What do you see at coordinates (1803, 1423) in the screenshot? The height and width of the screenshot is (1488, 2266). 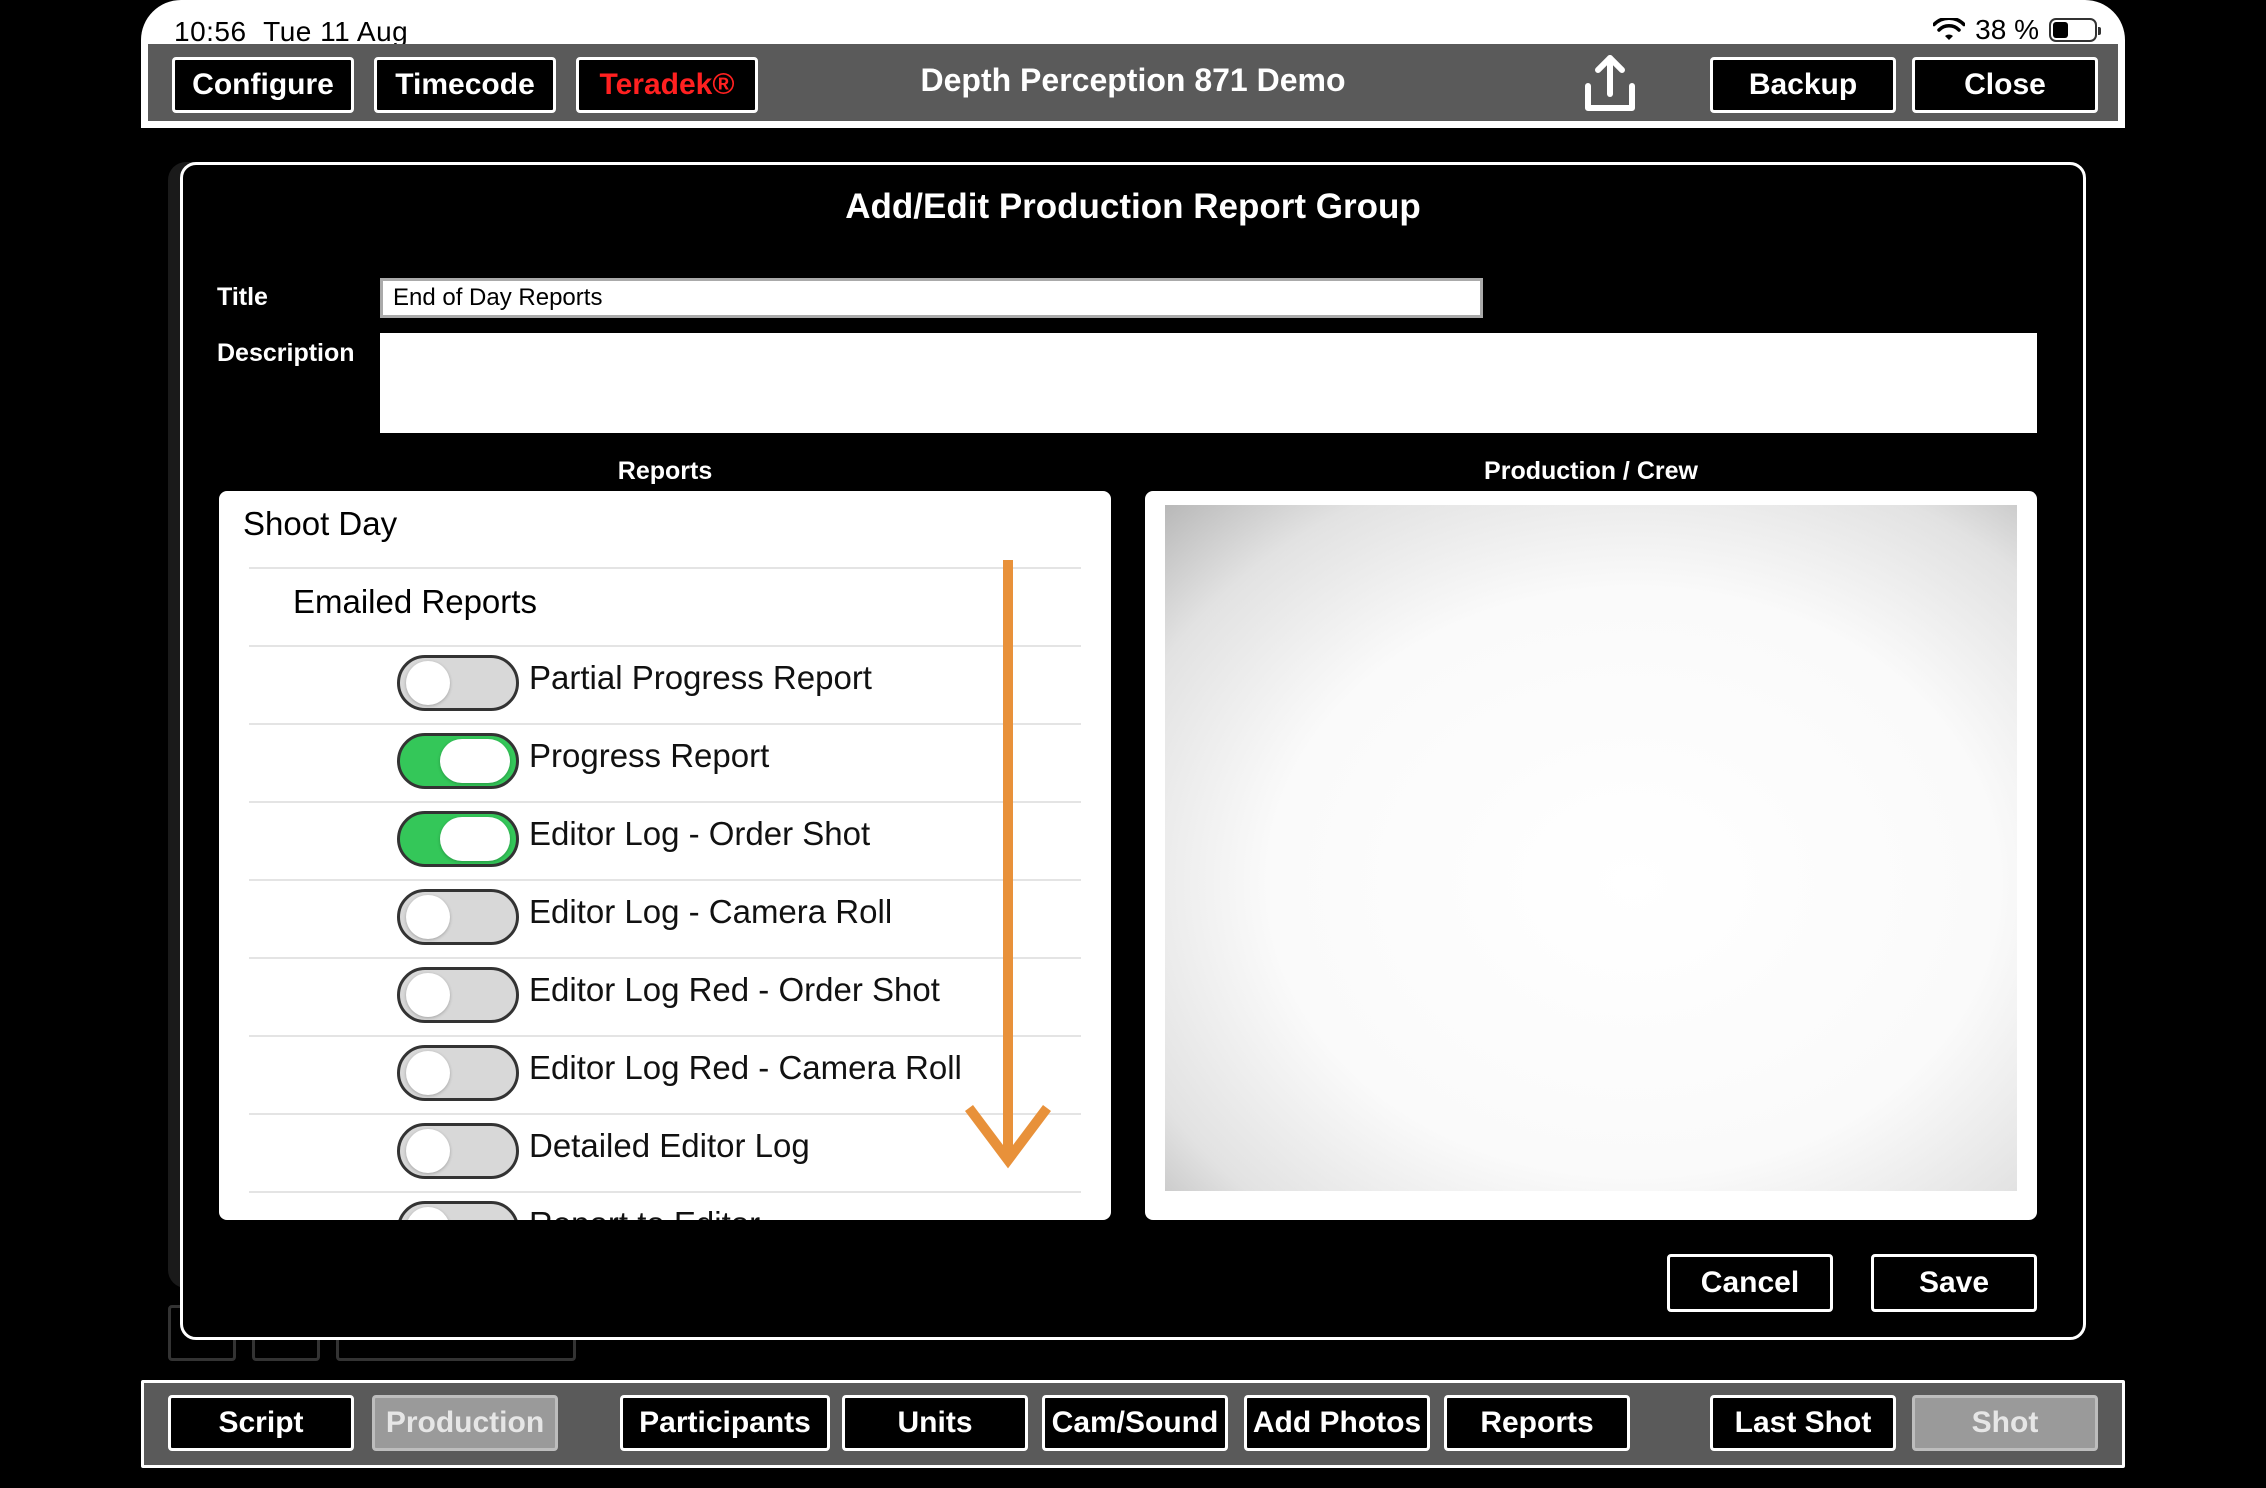 I see `last-shot-button: Last Shot` at bounding box center [1803, 1423].